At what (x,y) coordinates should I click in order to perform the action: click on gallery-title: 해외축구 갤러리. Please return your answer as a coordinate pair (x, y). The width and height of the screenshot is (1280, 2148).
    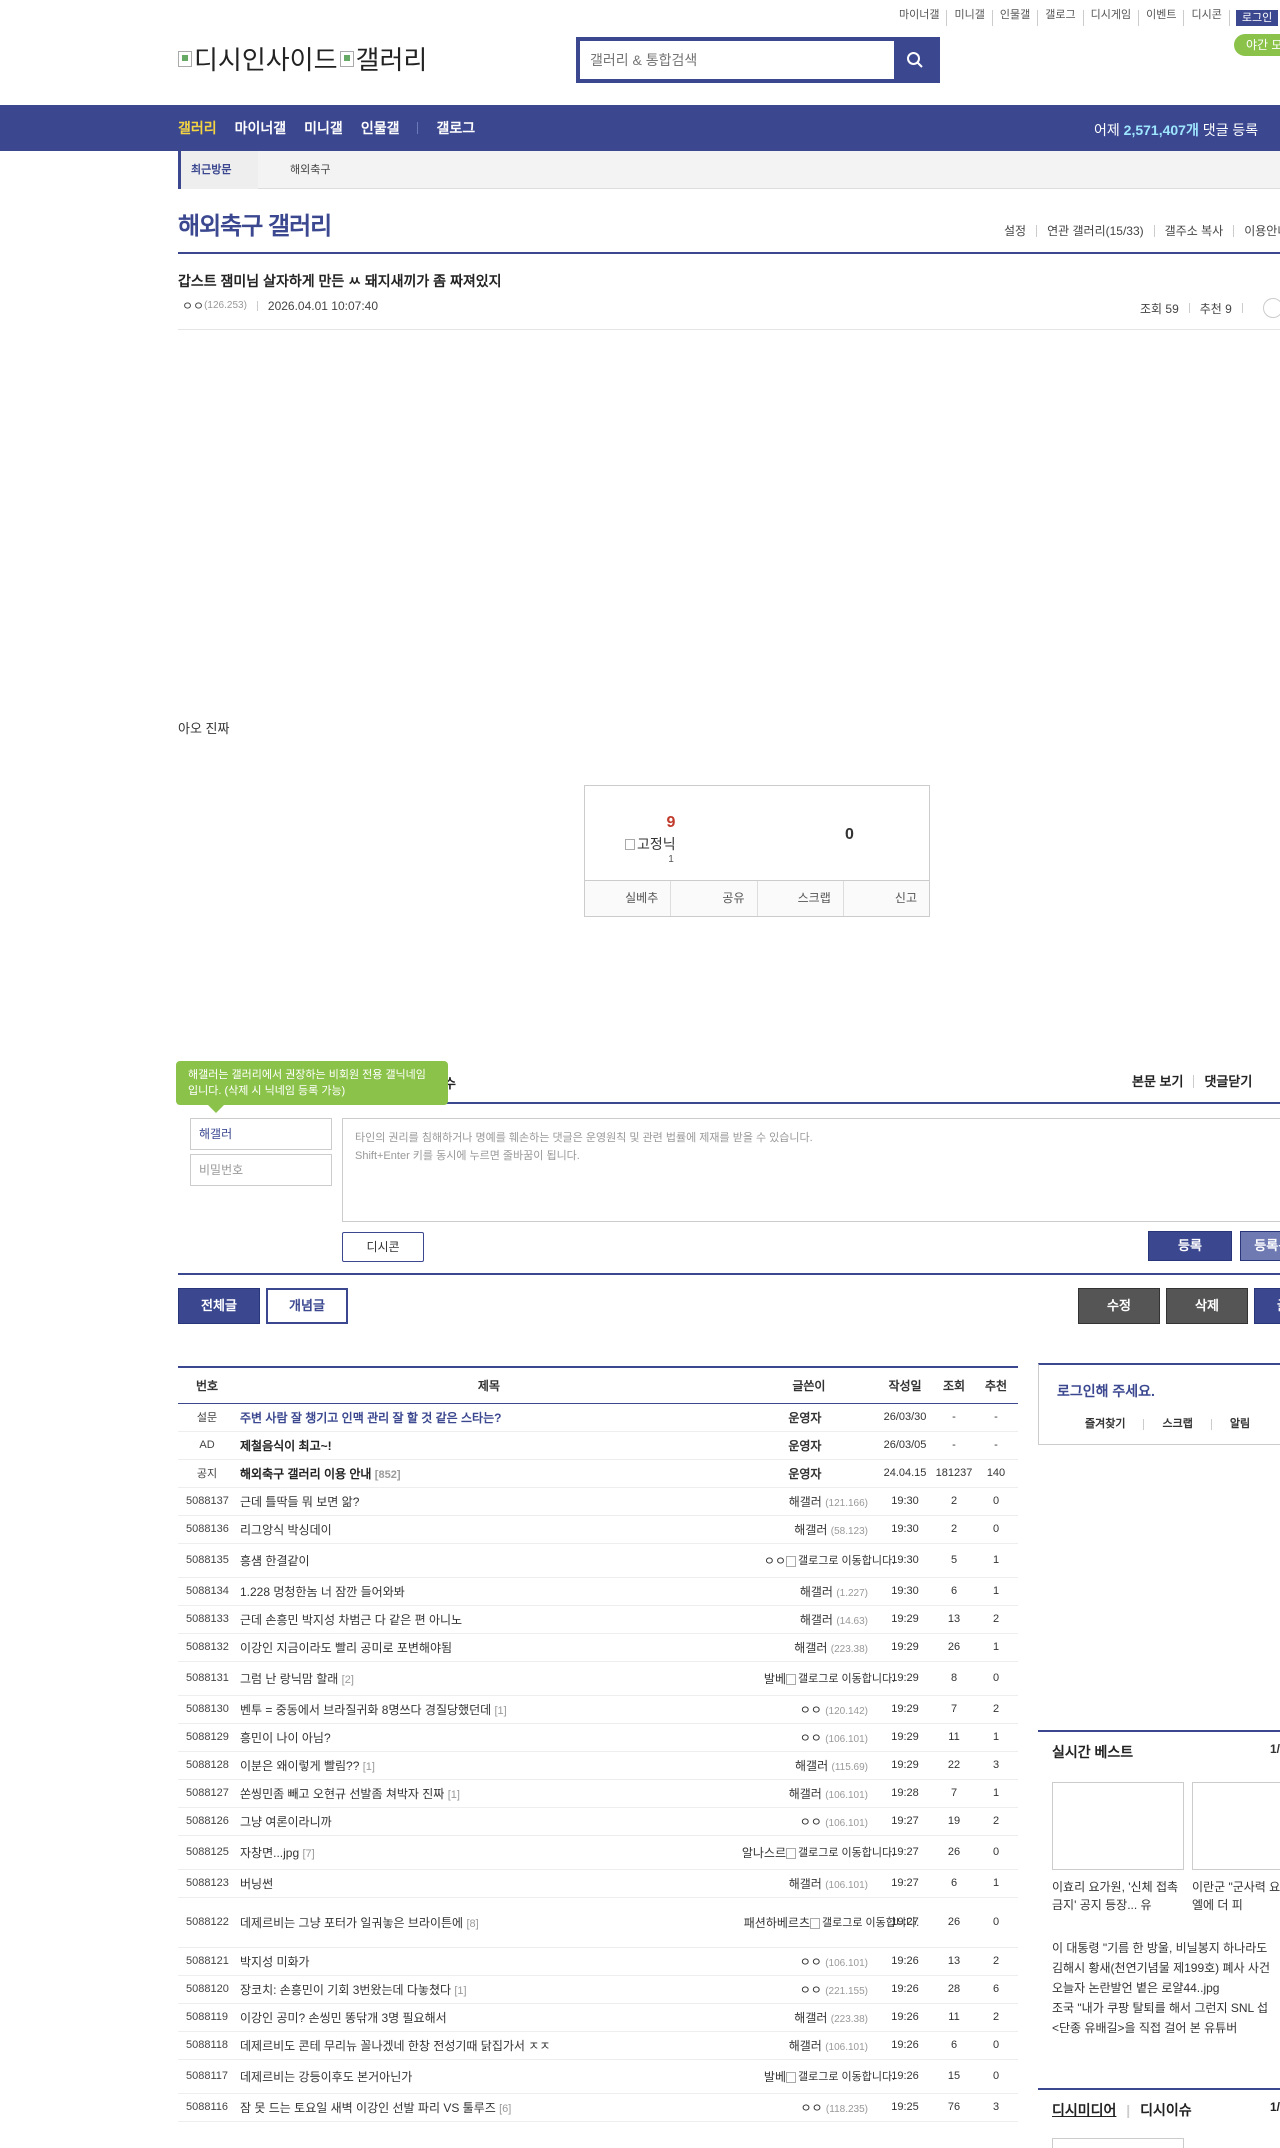
    Looking at the image, I should click on (255, 223).